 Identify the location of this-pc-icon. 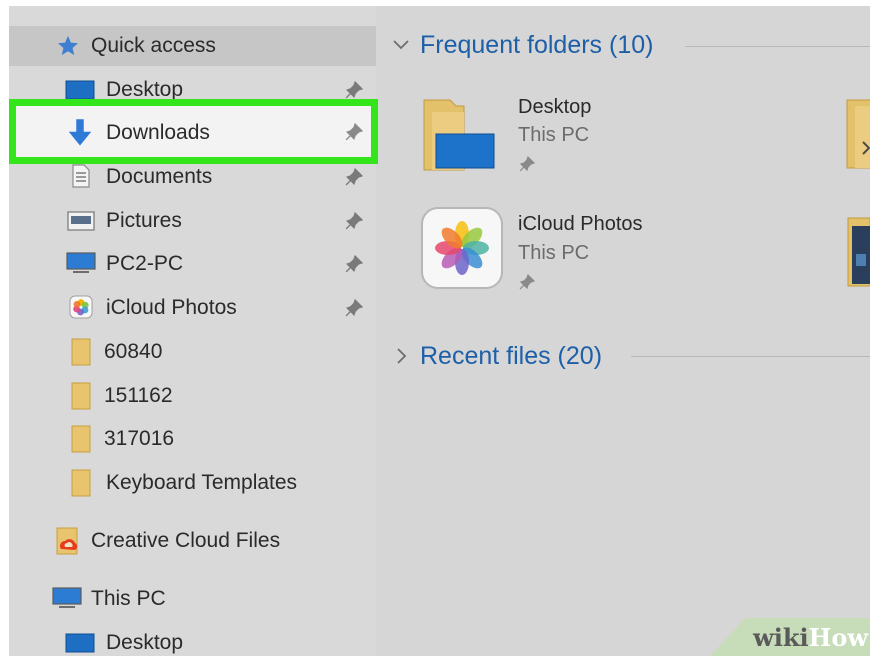
(67, 597).